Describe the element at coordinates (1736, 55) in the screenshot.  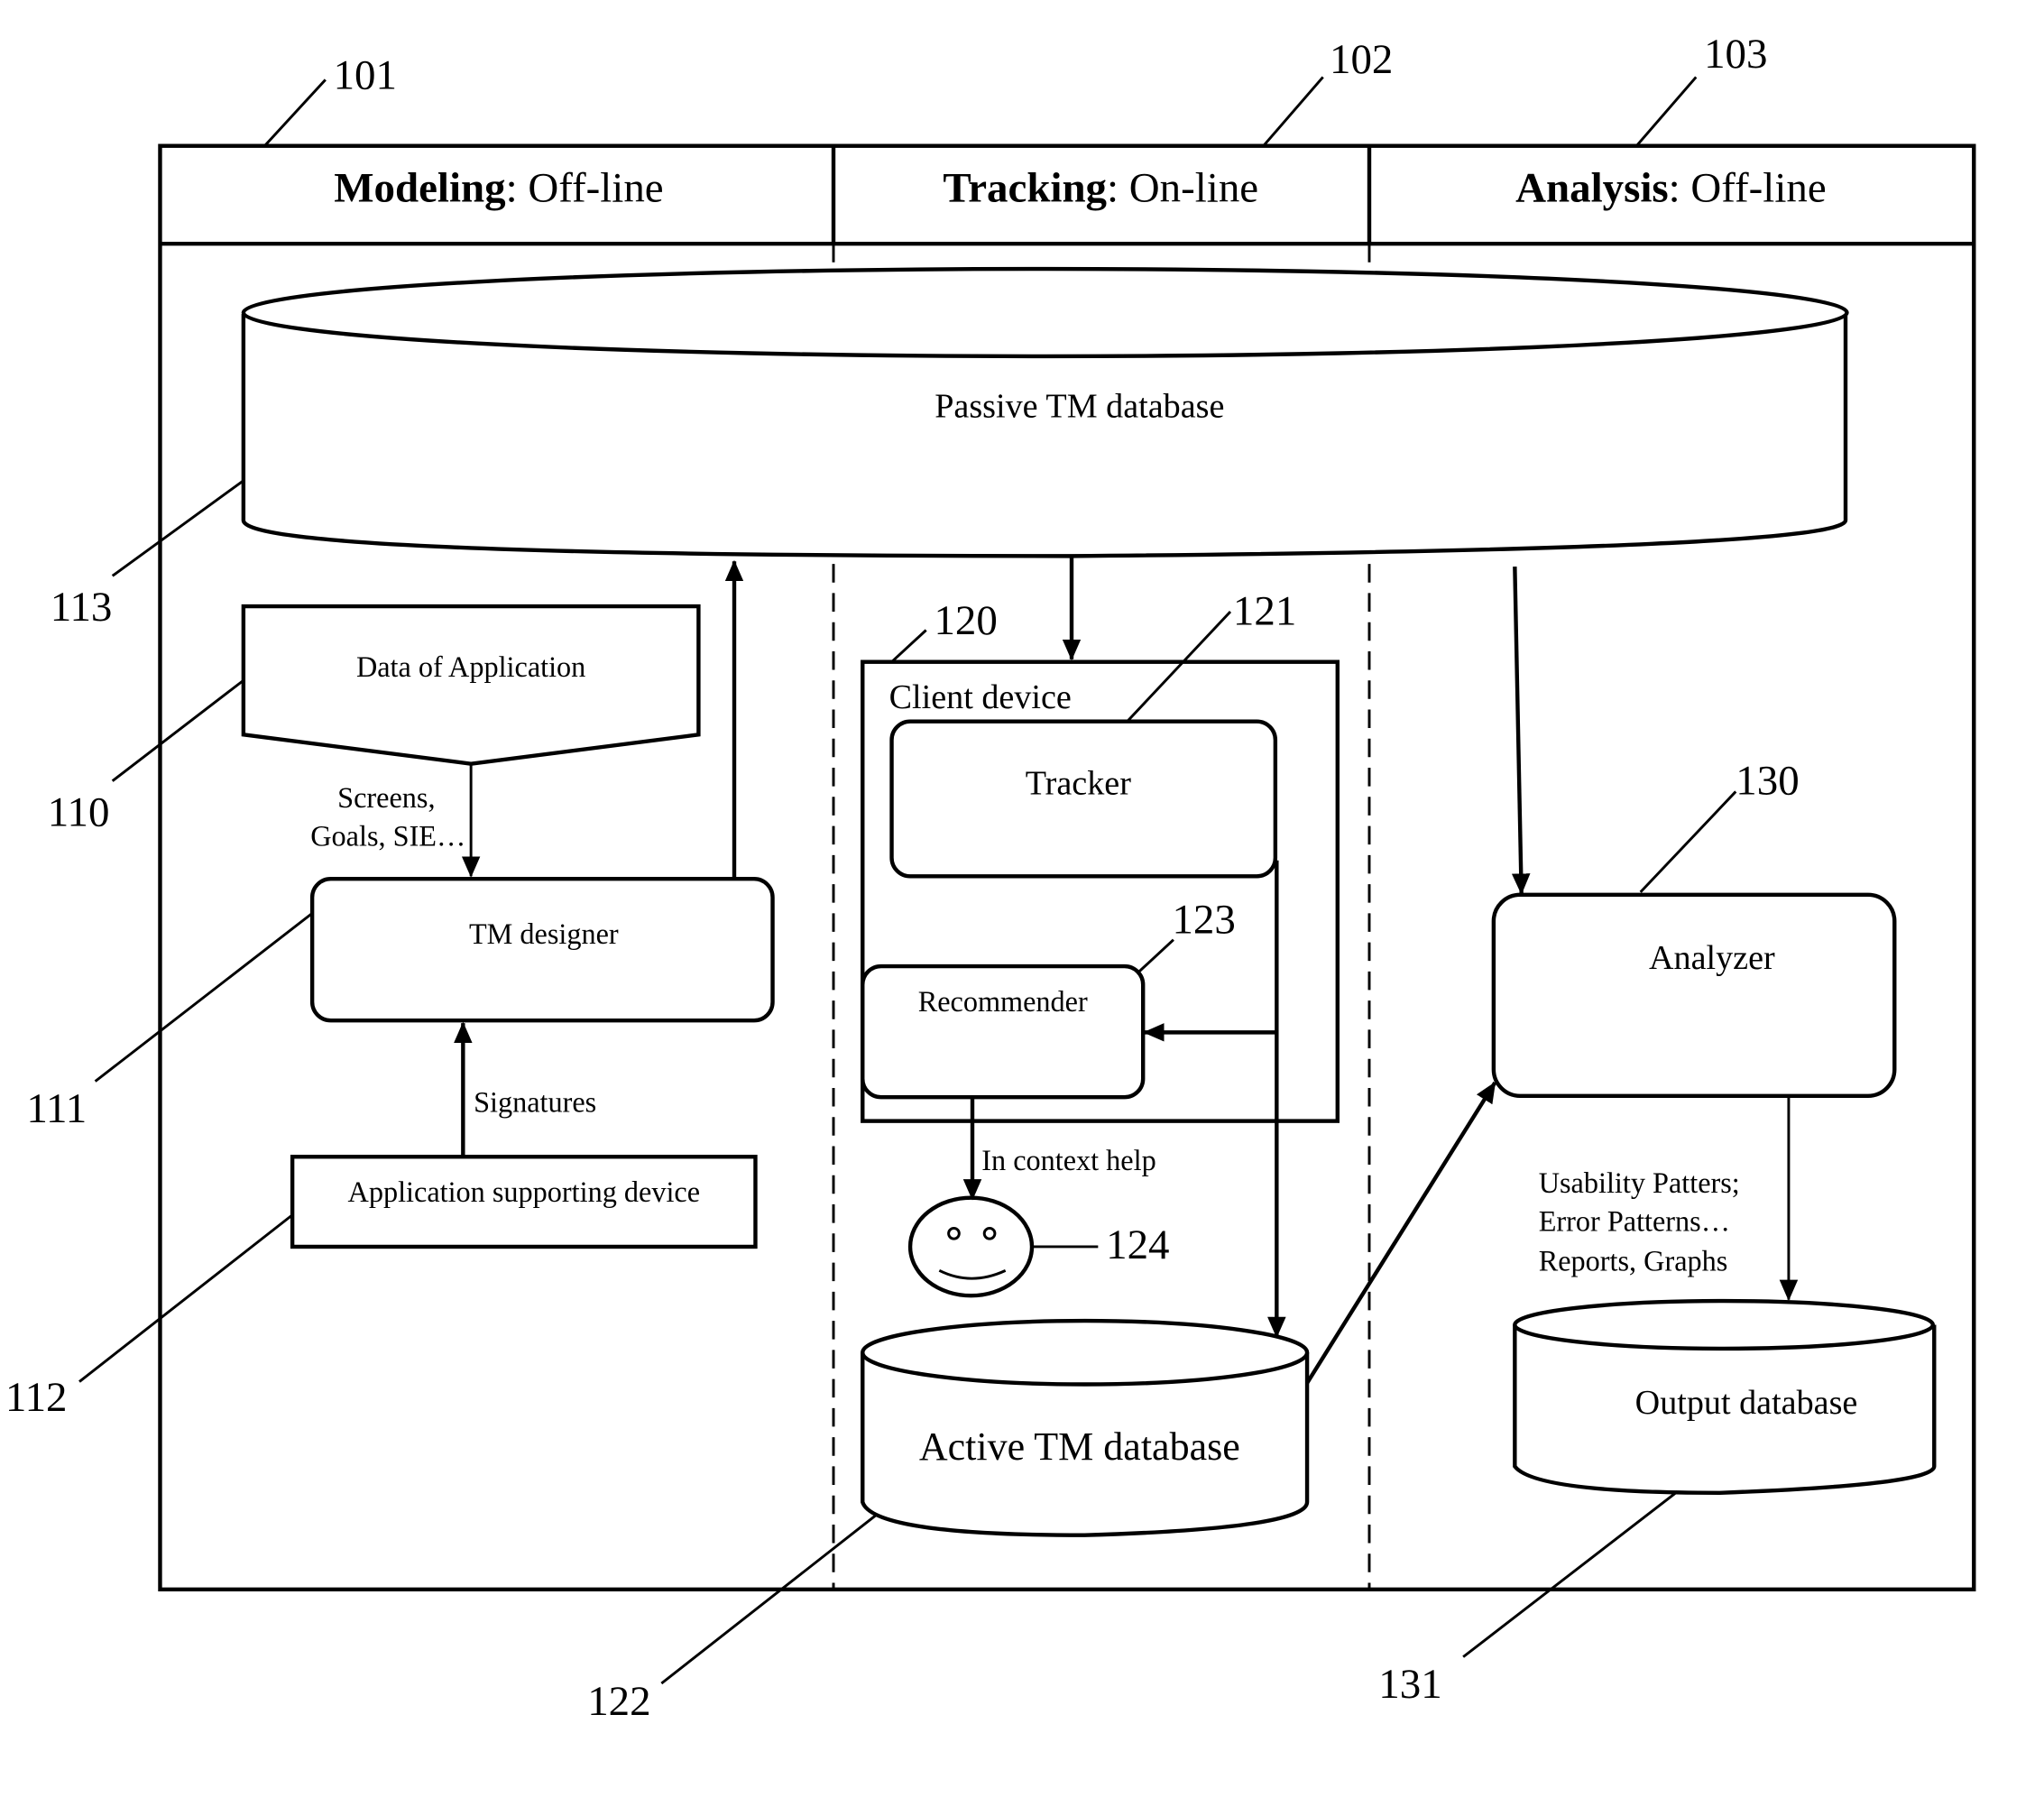
I see `ref-103: 103` at that location.